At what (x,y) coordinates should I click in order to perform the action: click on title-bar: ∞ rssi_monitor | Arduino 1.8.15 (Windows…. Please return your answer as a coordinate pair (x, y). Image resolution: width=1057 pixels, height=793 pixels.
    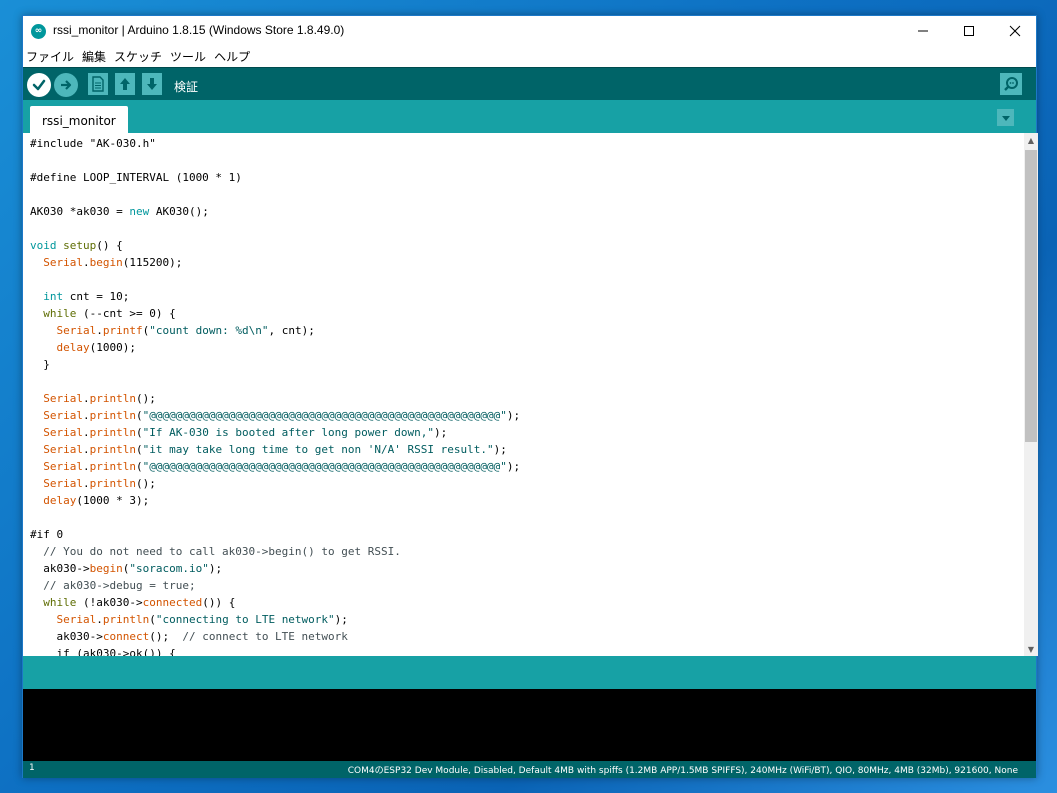
    Looking at the image, I should click on (529, 31).